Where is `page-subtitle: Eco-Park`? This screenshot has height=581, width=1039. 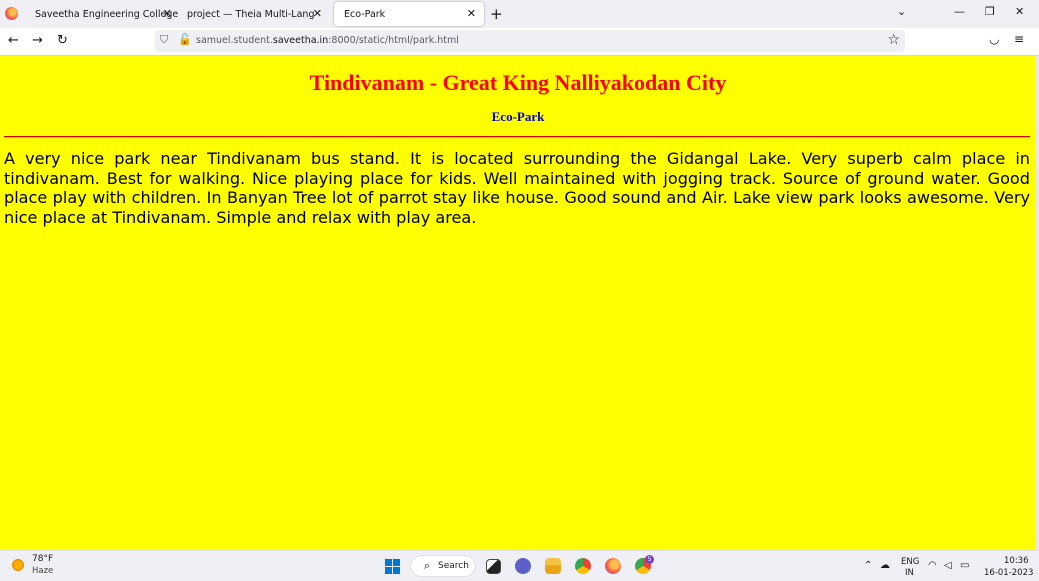
page-subtitle: Eco-Park is located at coordinates (518, 116).